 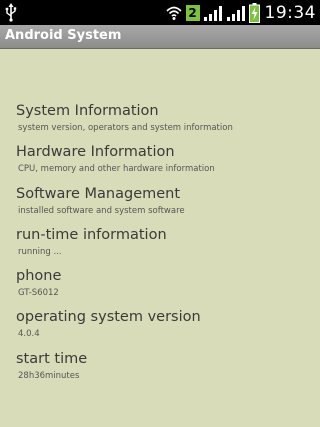 What do you see at coordinates (160, 370) in the screenshot?
I see `list-item-start-time: start time 28h36minutes` at bounding box center [160, 370].